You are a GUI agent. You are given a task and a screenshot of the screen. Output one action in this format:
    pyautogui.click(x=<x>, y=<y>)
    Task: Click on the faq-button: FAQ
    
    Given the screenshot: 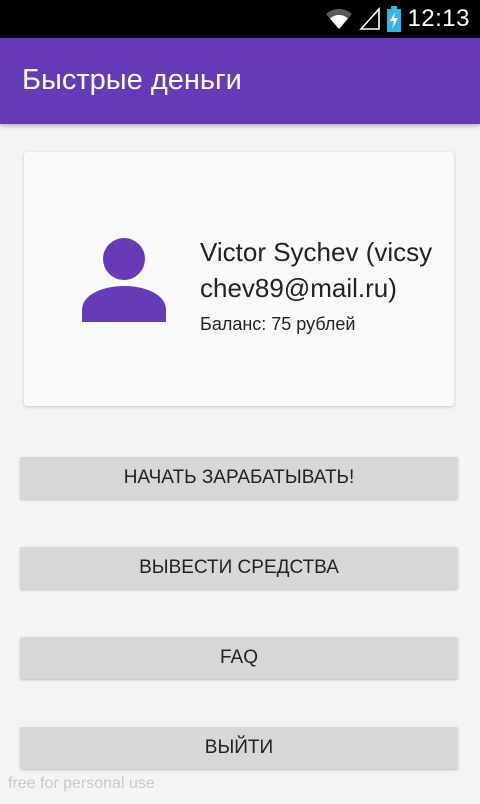 What is the action you would take?
    pyautogui.click(x=239, y=658)
    